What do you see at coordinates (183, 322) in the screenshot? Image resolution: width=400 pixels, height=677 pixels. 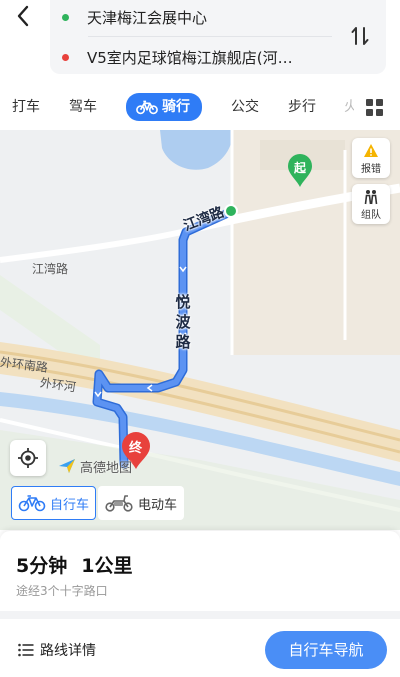 I see `road-label-yuebo: 悦波路` at bounding box center [183, 322].